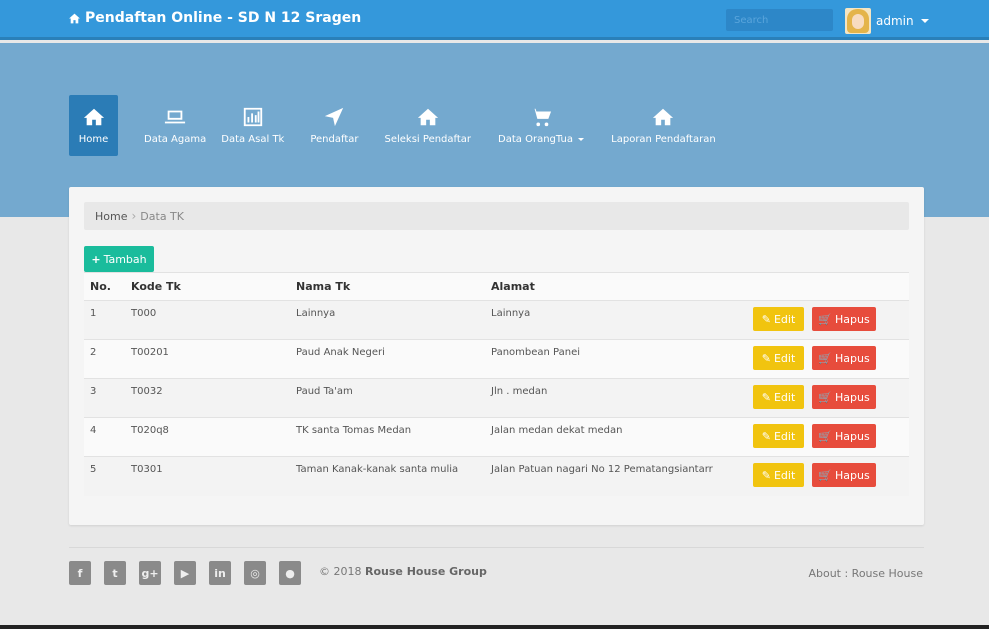 The width and height of the screenshot is (989, 629). I want to click on facebook-icon: f, so click(80, 573).